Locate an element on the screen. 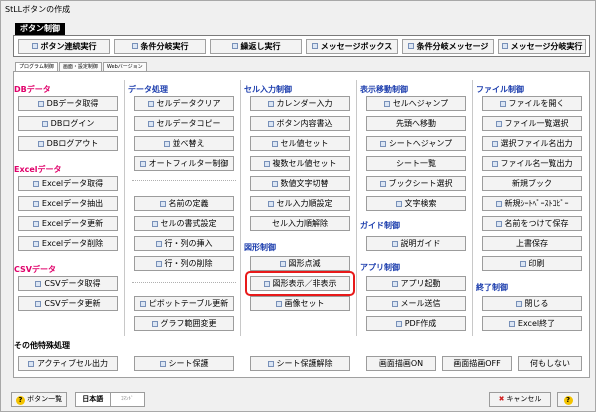 The image size is (596, 412). new-sheet-paste-copy-button: 新規ｼｰﾄﾍﾟｰｽﾄｺﾋﾟｰ is located at coordinates (532, 203).